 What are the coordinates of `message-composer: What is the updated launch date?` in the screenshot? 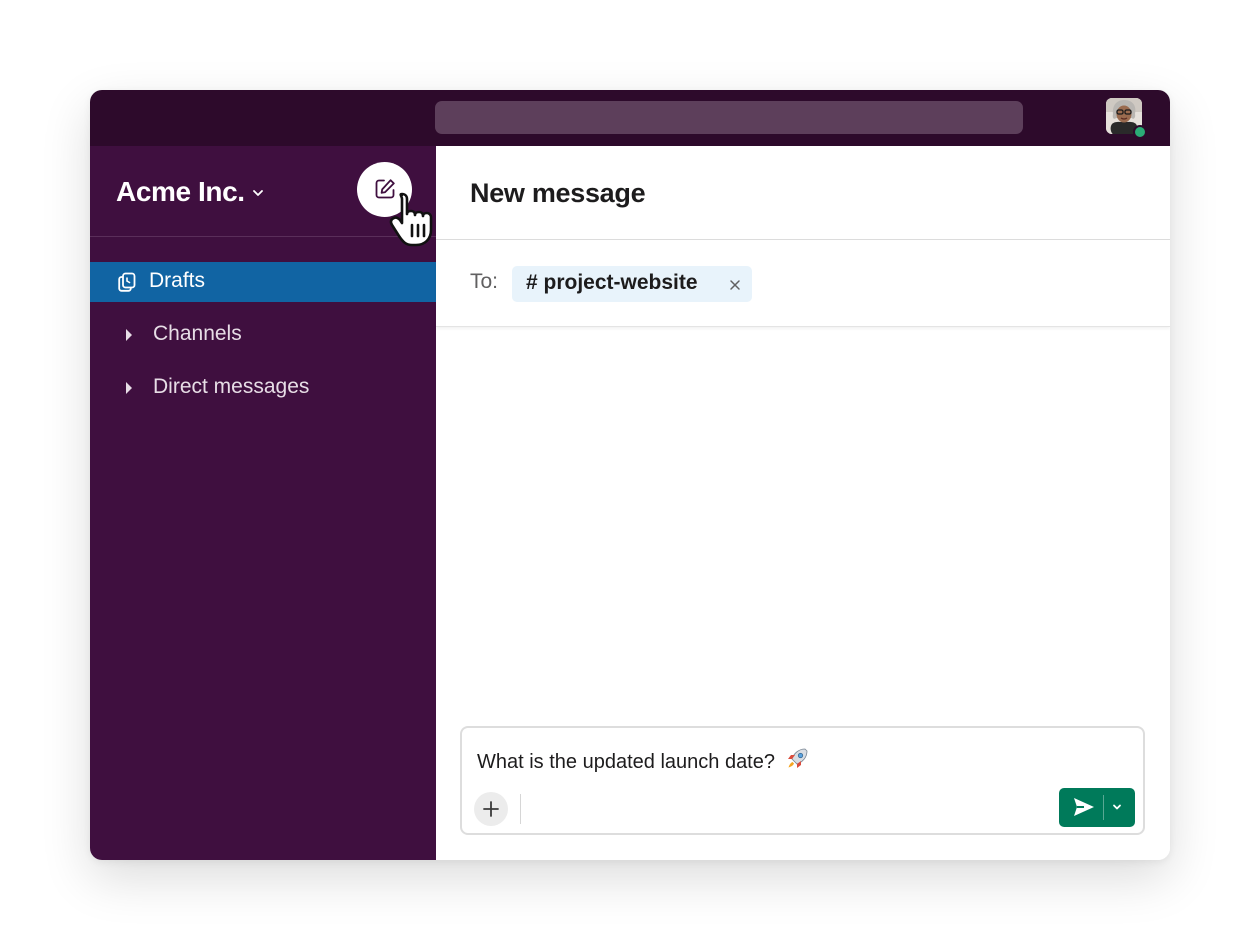 It's located at (802, 780).